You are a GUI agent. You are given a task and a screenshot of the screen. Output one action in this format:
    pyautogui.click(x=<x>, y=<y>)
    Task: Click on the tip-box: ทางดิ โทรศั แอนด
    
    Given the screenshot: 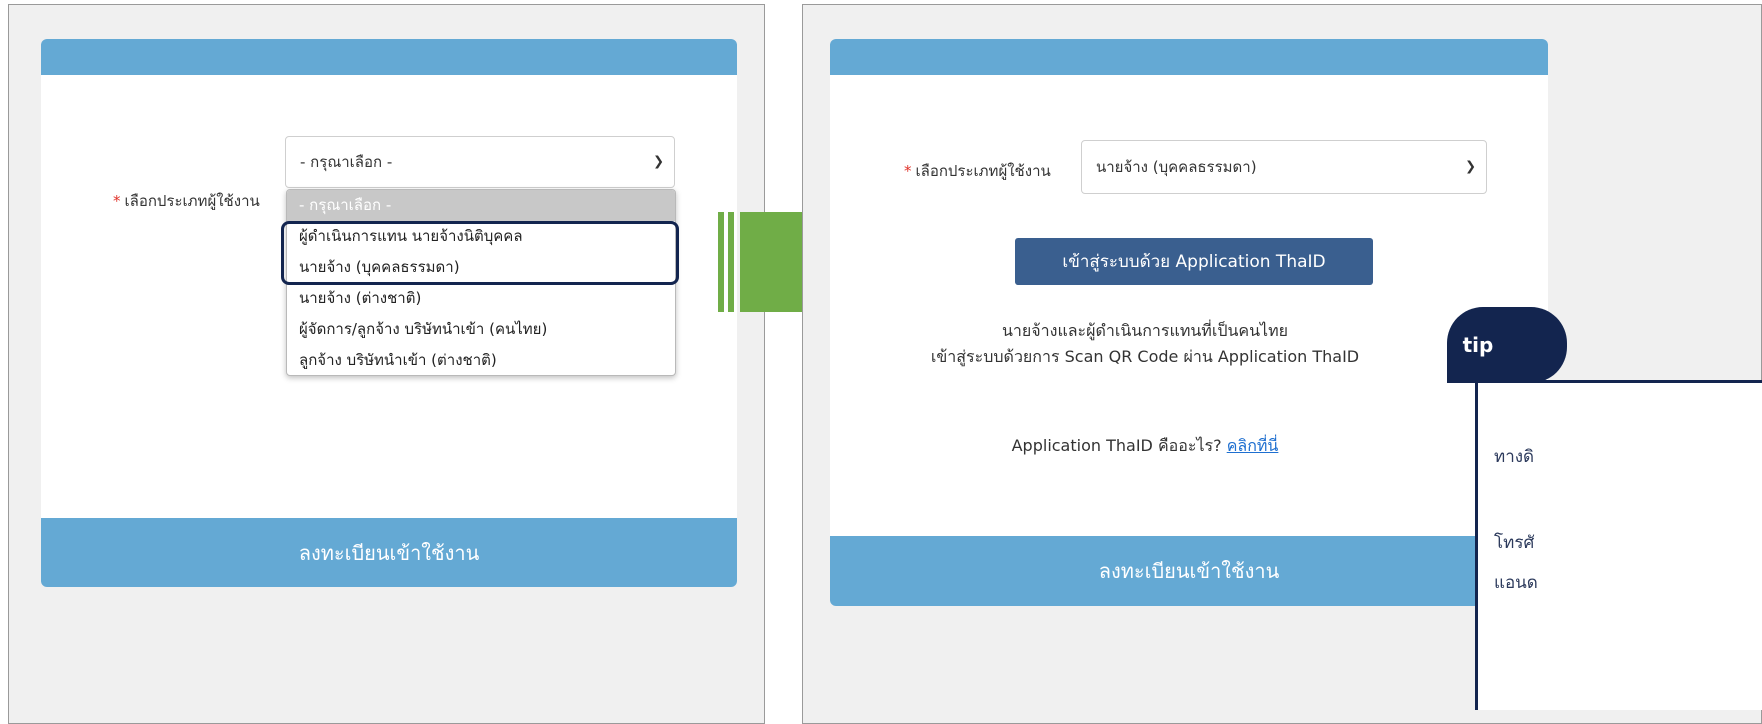 What is the action you would take?
    pyautogui.click(x=1618, y=545)
    